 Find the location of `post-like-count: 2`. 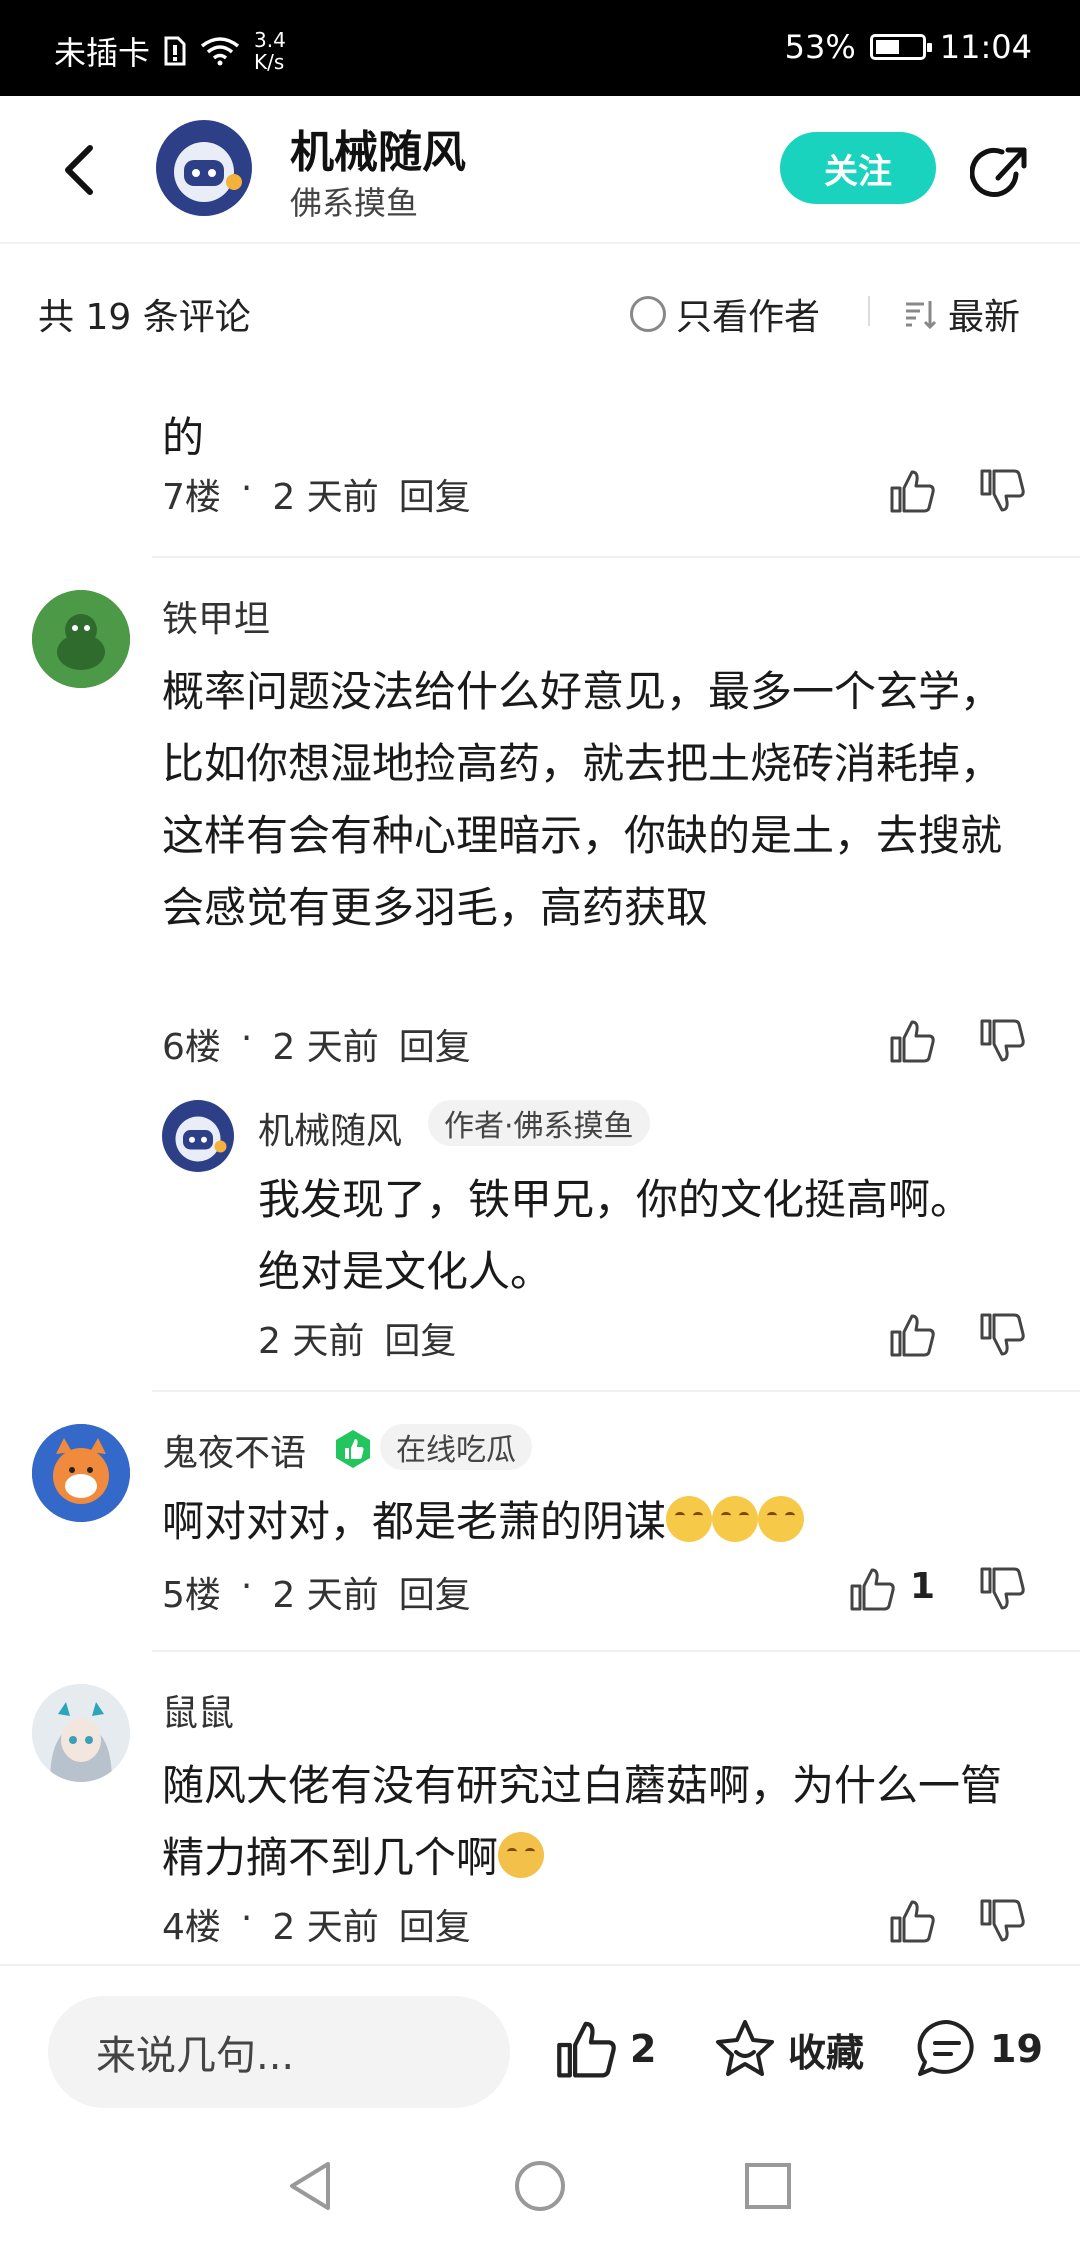

post-like-count: 2 is located at coordinates (643, 2049).